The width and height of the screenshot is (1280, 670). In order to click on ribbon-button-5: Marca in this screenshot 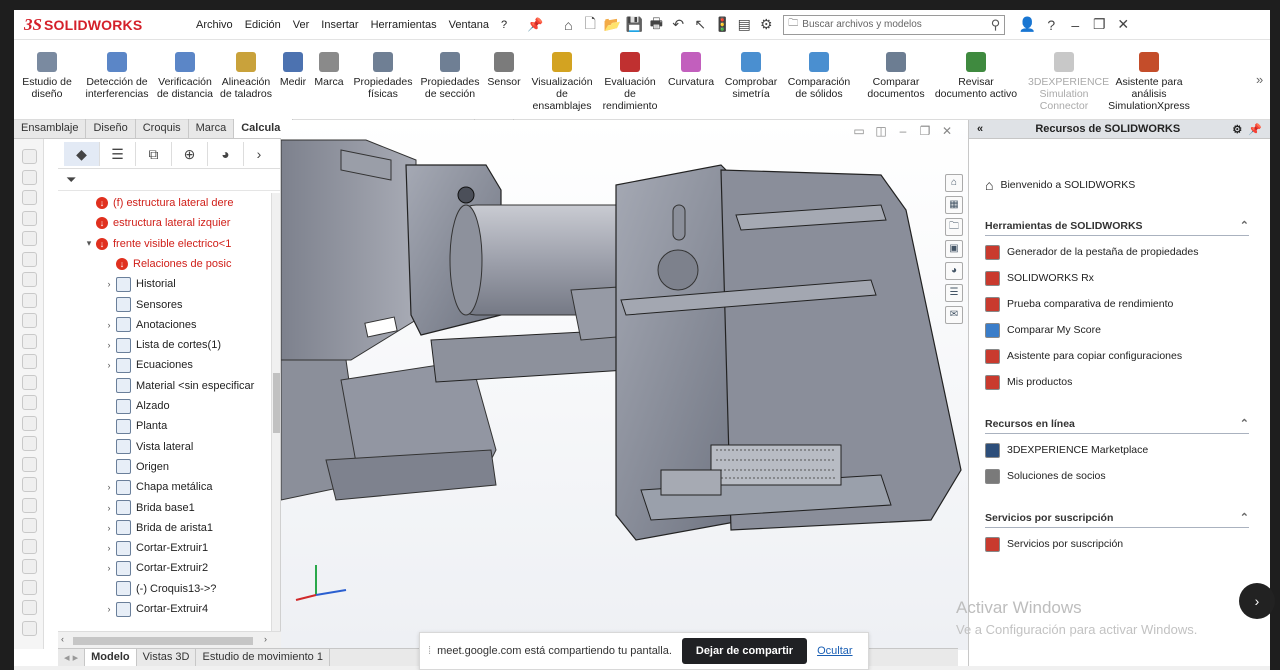, I will do `click(329, 80)`.